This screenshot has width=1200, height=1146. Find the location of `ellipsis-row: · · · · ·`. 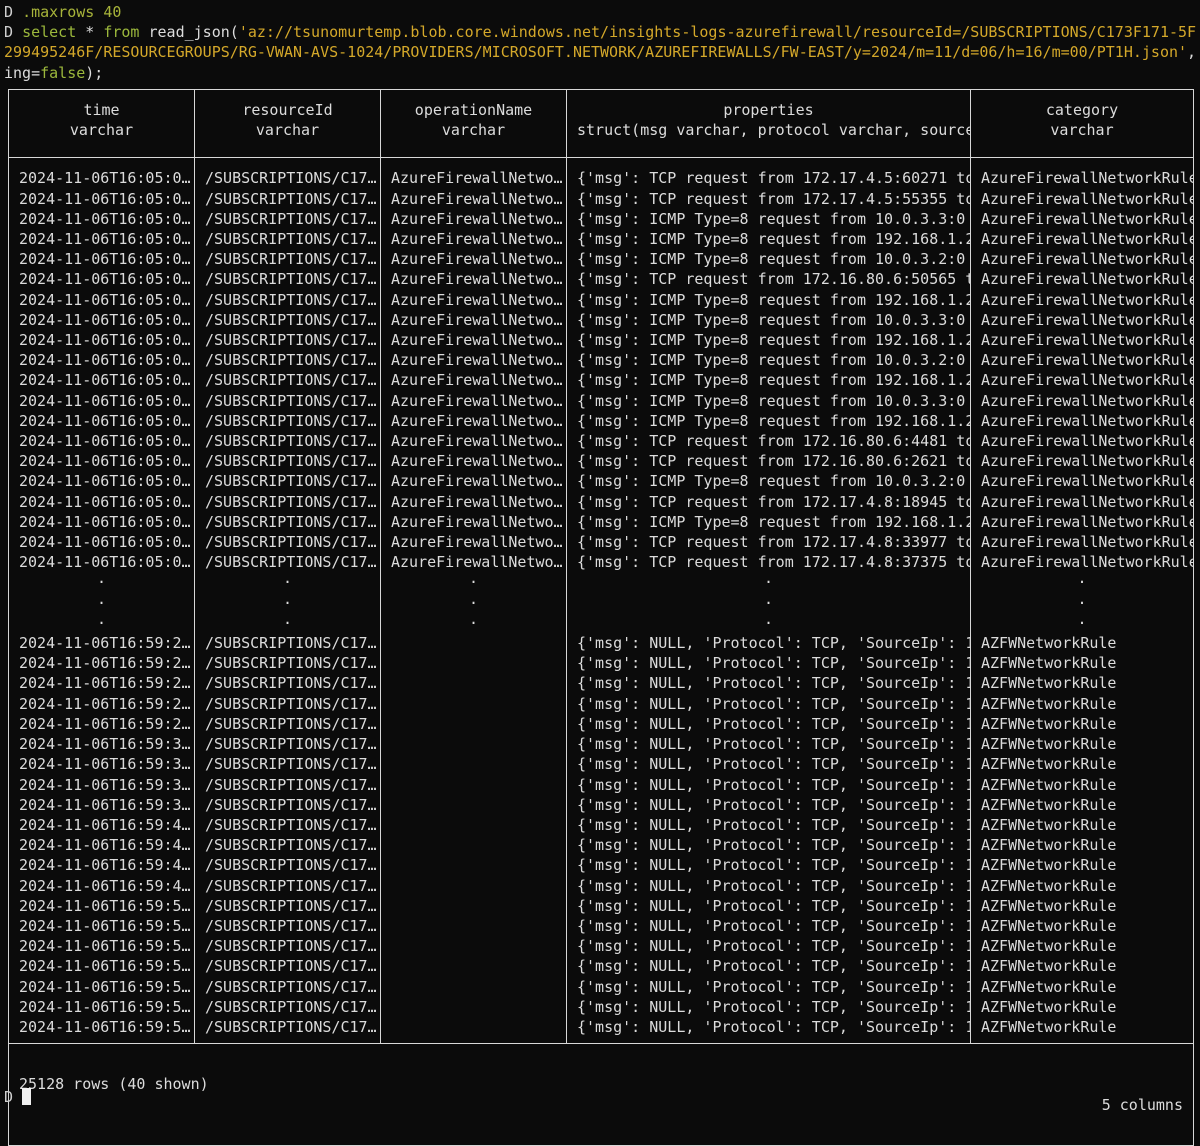

ellipsis-row: · · · · · is located at coordinates (601, 602).